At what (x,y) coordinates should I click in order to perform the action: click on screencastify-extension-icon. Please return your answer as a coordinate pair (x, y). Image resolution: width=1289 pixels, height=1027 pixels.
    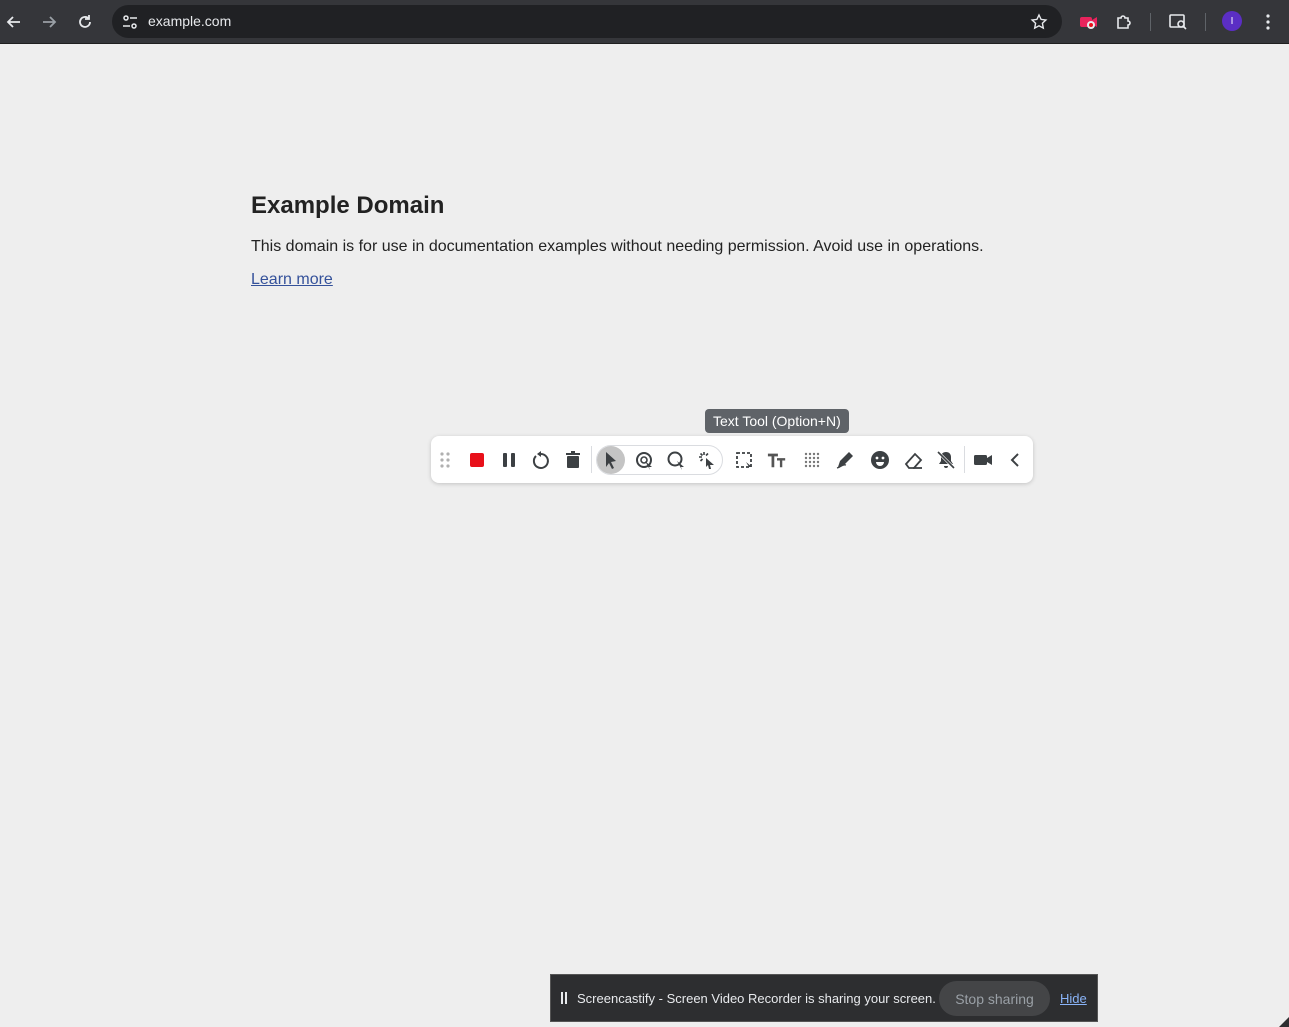
    Looking at the image, I should click on (1088, 22).